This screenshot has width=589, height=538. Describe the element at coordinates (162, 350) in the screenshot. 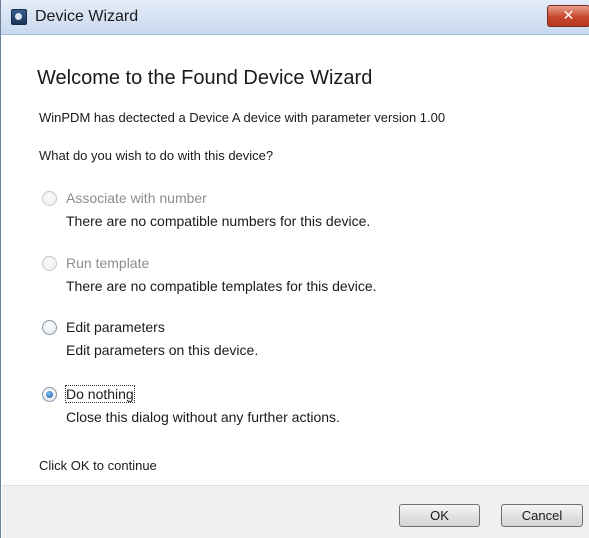

I see `edit-parameters-description: Edit parameters on this device.` at that location.